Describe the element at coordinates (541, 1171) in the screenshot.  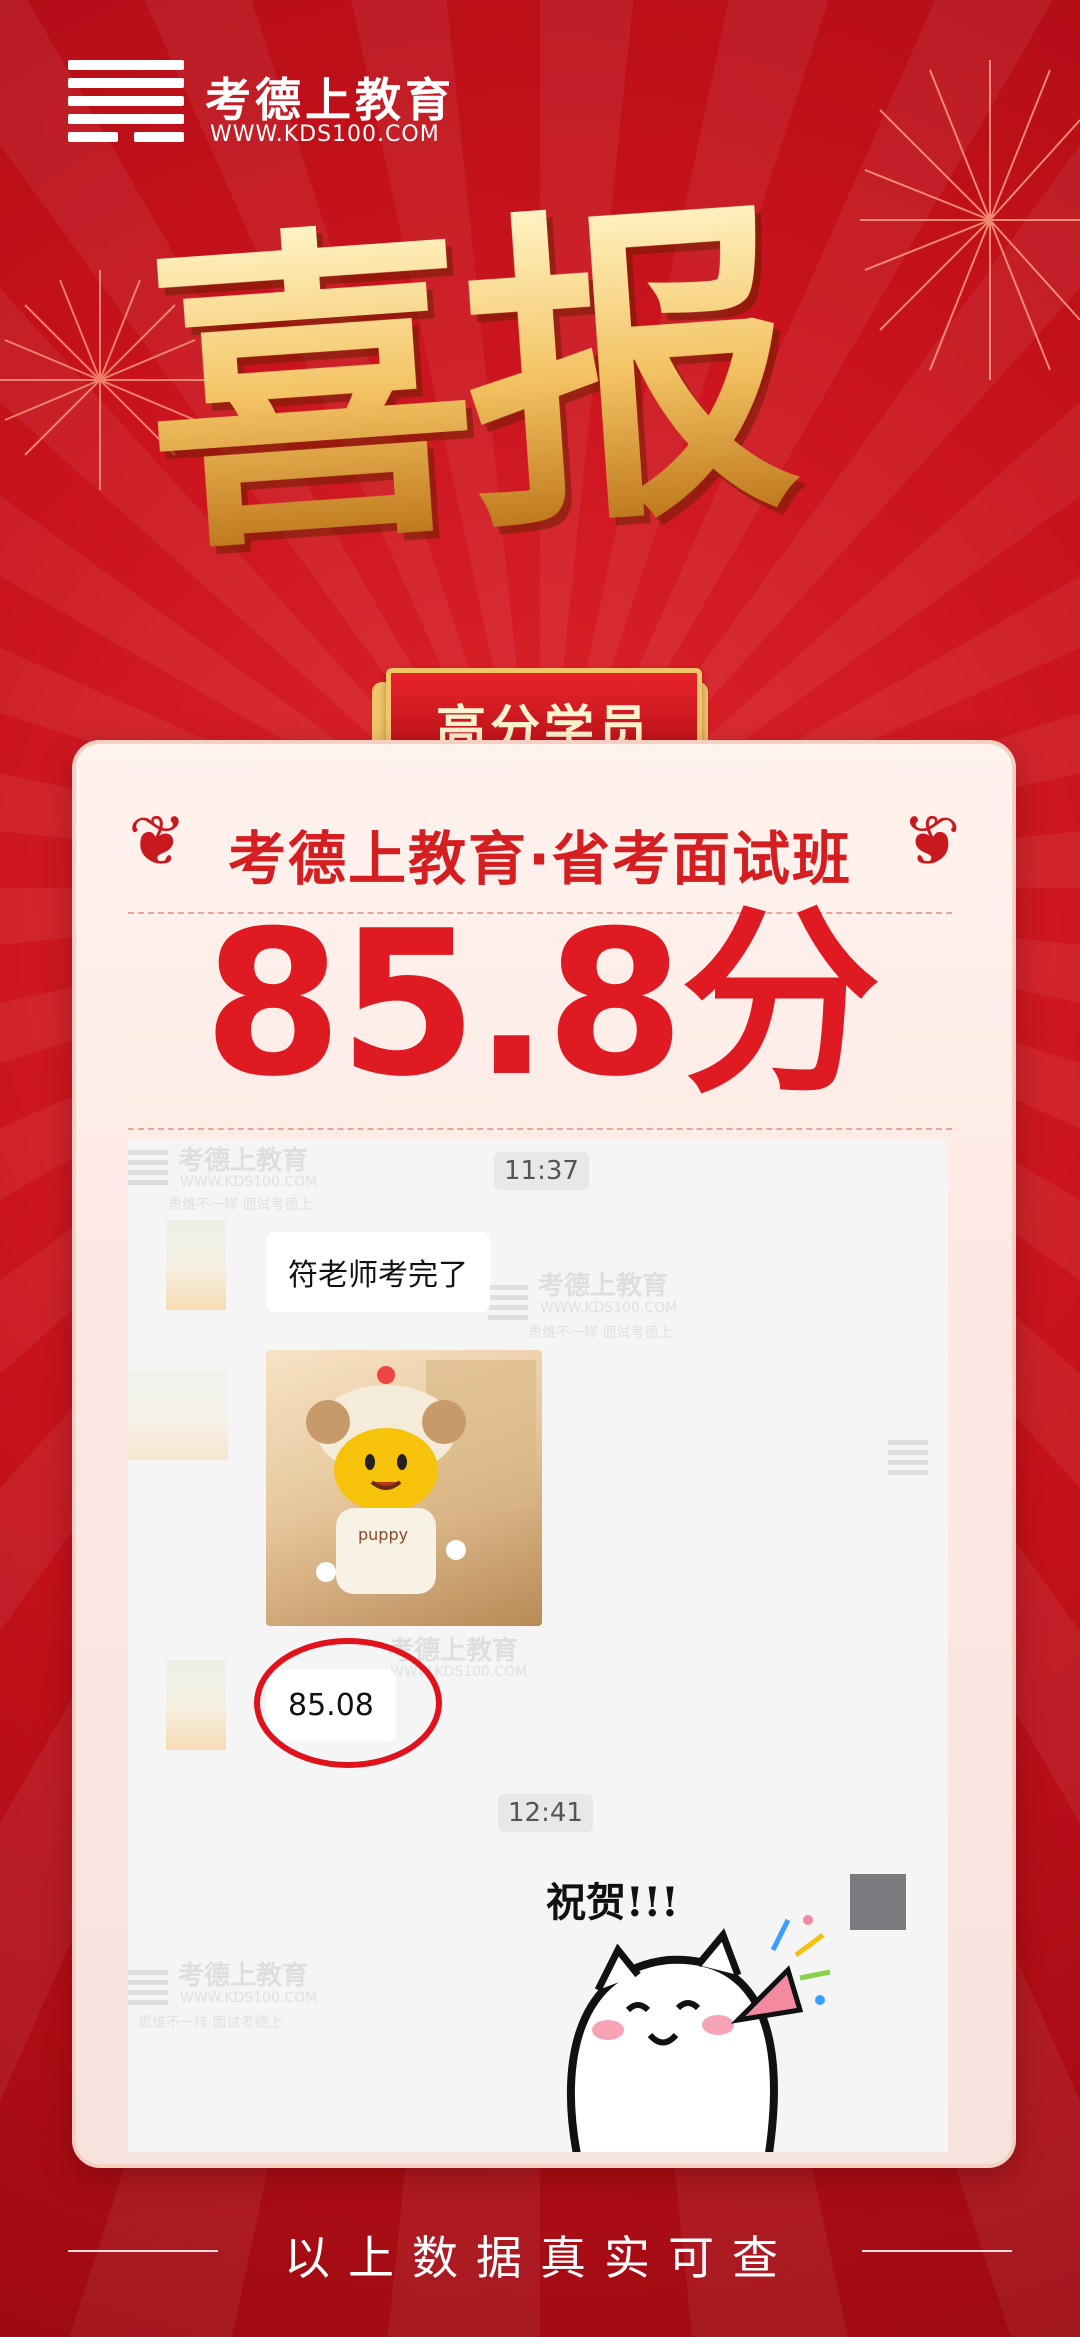
I see `timestamp: 11:37` at that location.